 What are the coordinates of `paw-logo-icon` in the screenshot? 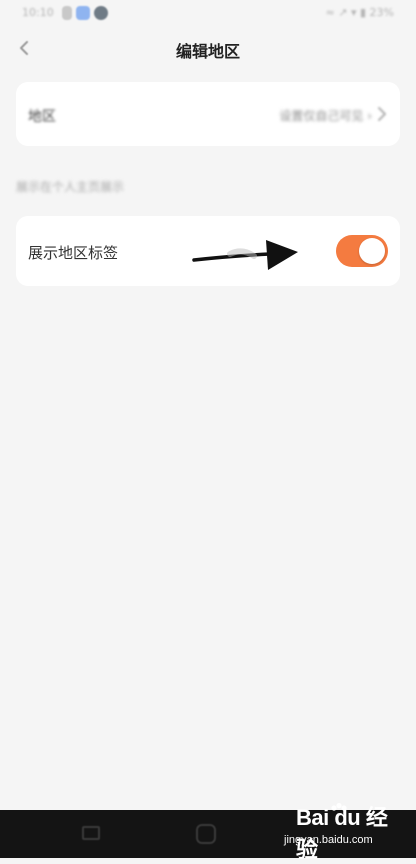 It's located at (339, 807).